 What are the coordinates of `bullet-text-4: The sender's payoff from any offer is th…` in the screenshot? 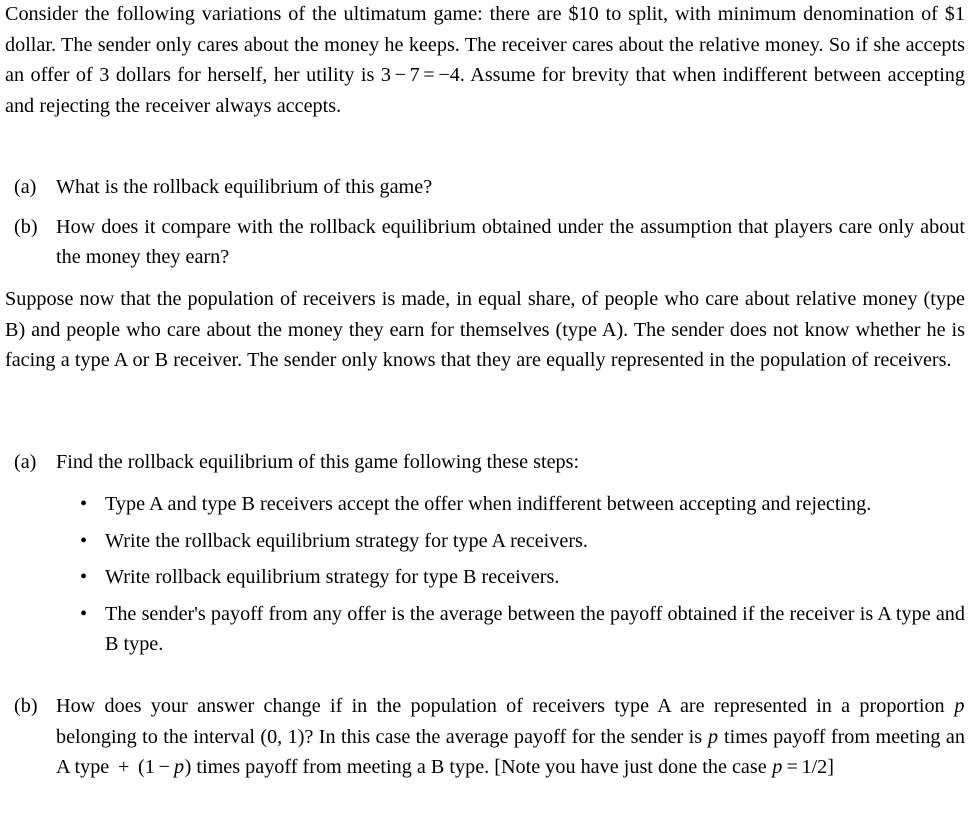 It's located at (535, 629).